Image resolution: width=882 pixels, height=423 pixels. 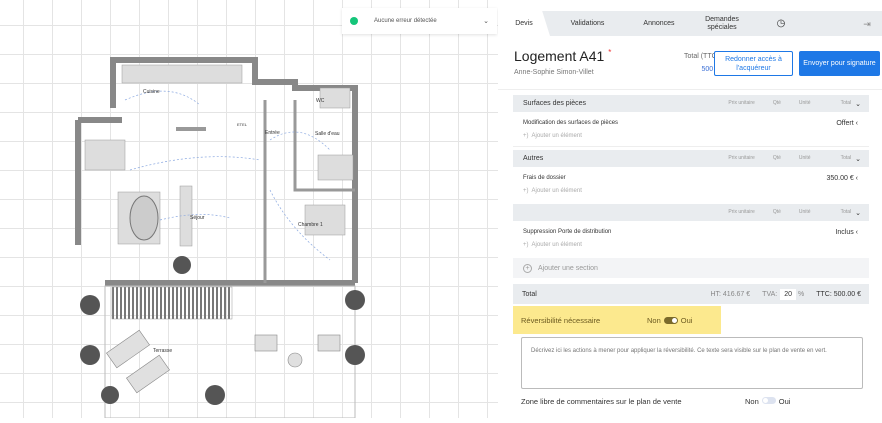 I want to click on room-label-cuisine: Cuisine, so click(x=151, y=92).